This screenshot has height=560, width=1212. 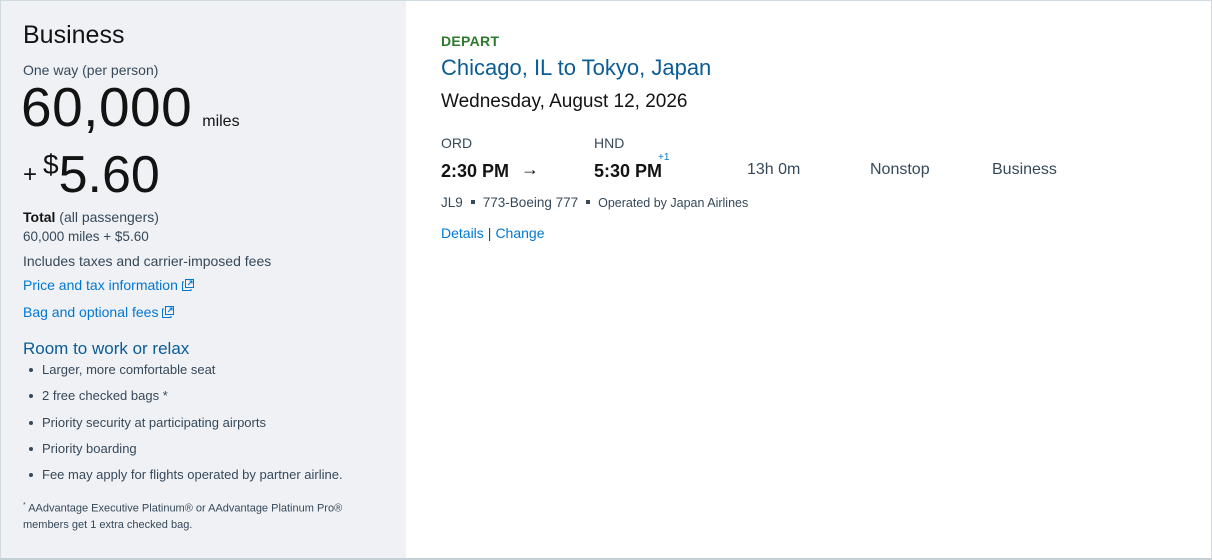 What do you see at coordinates (475, 171) in the screenshot?
I see `depart-time: 2:30 PM` at bounding box center [475, 171].